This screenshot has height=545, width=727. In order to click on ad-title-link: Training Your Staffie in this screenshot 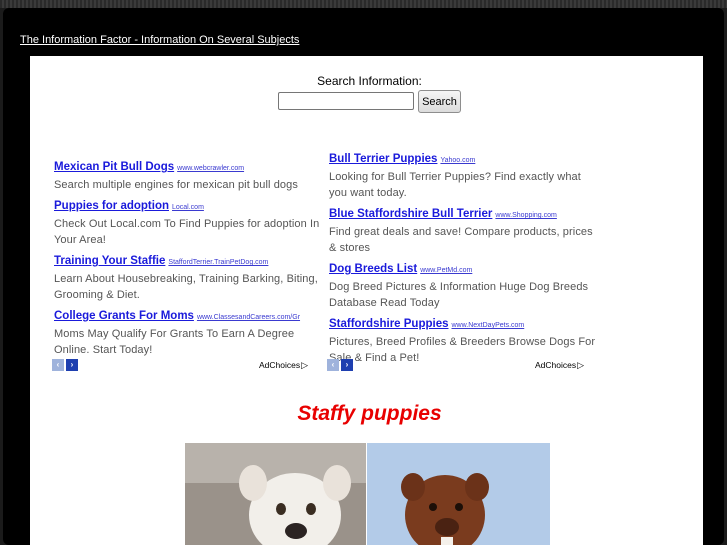, I will do `click(109, 261)`.